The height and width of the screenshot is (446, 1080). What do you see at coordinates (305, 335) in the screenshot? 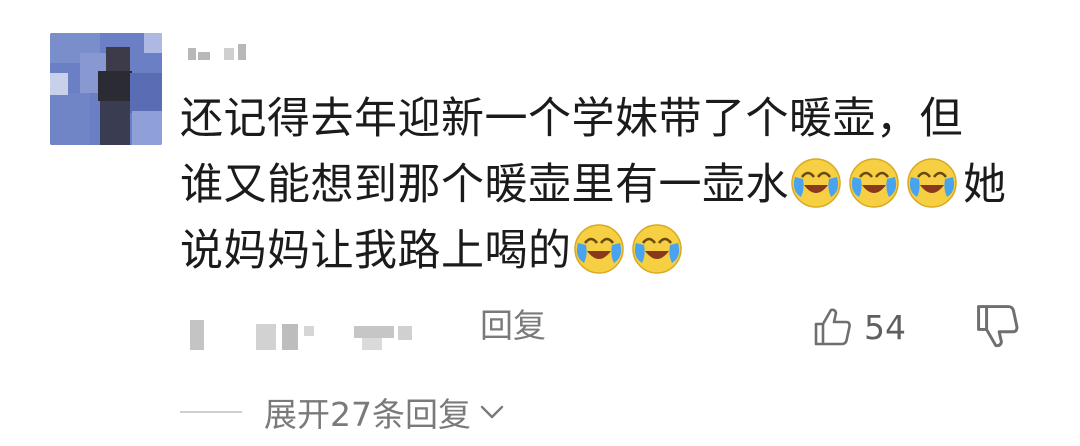
I see `comment-meta-obscured` at bounding box center [305, 335].